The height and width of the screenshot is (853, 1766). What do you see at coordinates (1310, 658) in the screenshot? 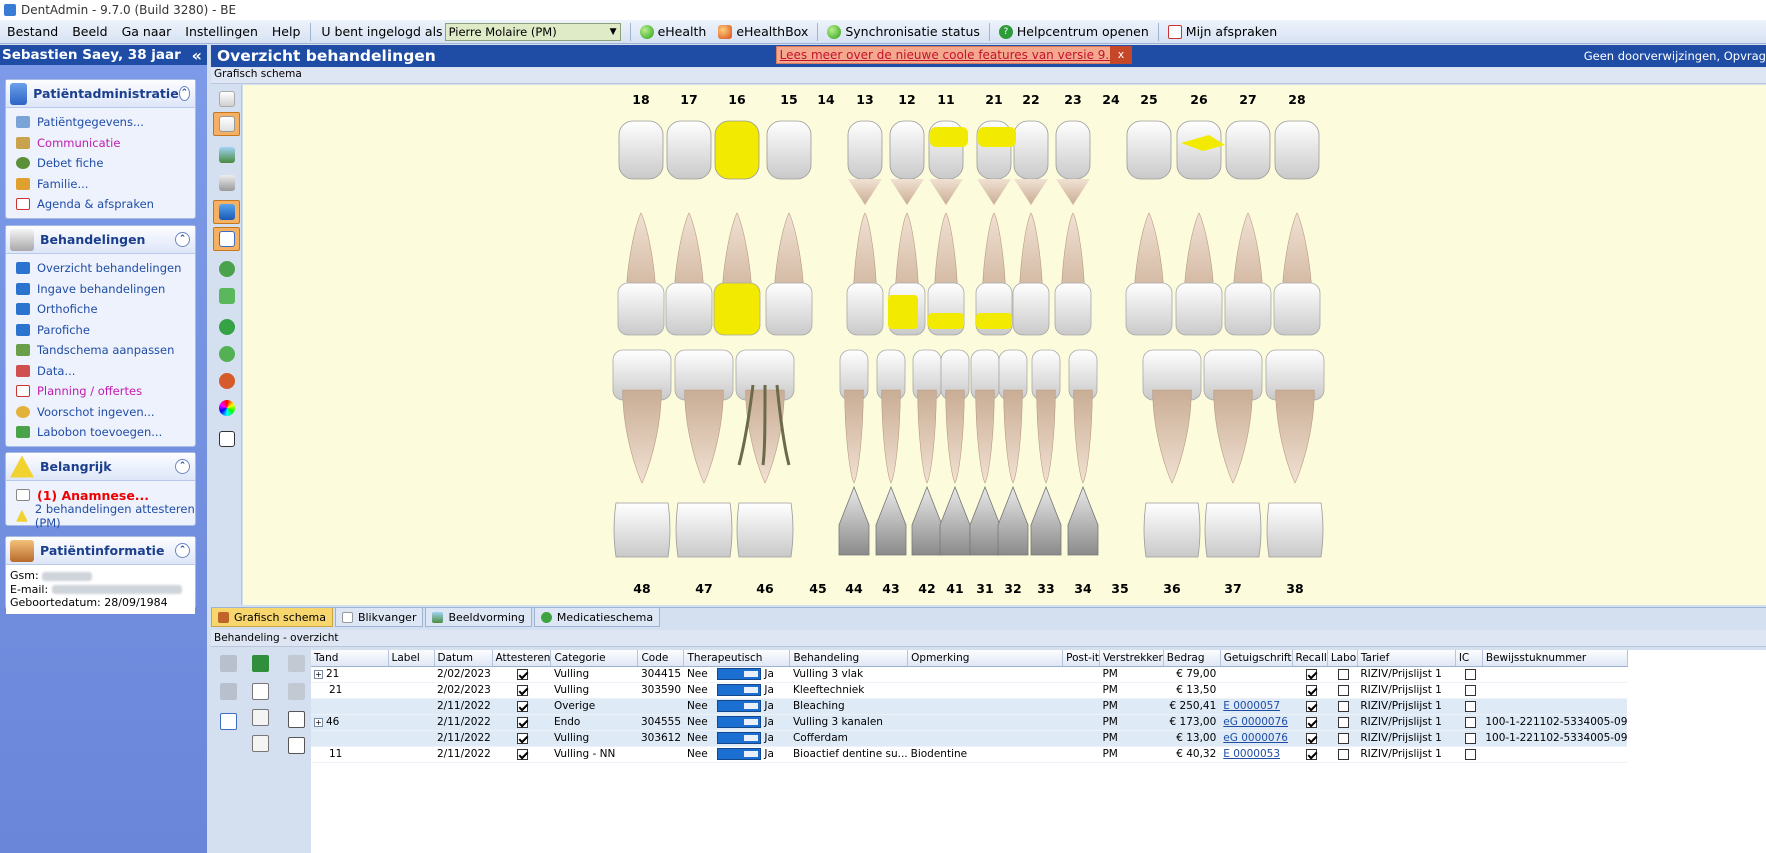
I see `column-header: Recall` at bounding box center [1310, 658].